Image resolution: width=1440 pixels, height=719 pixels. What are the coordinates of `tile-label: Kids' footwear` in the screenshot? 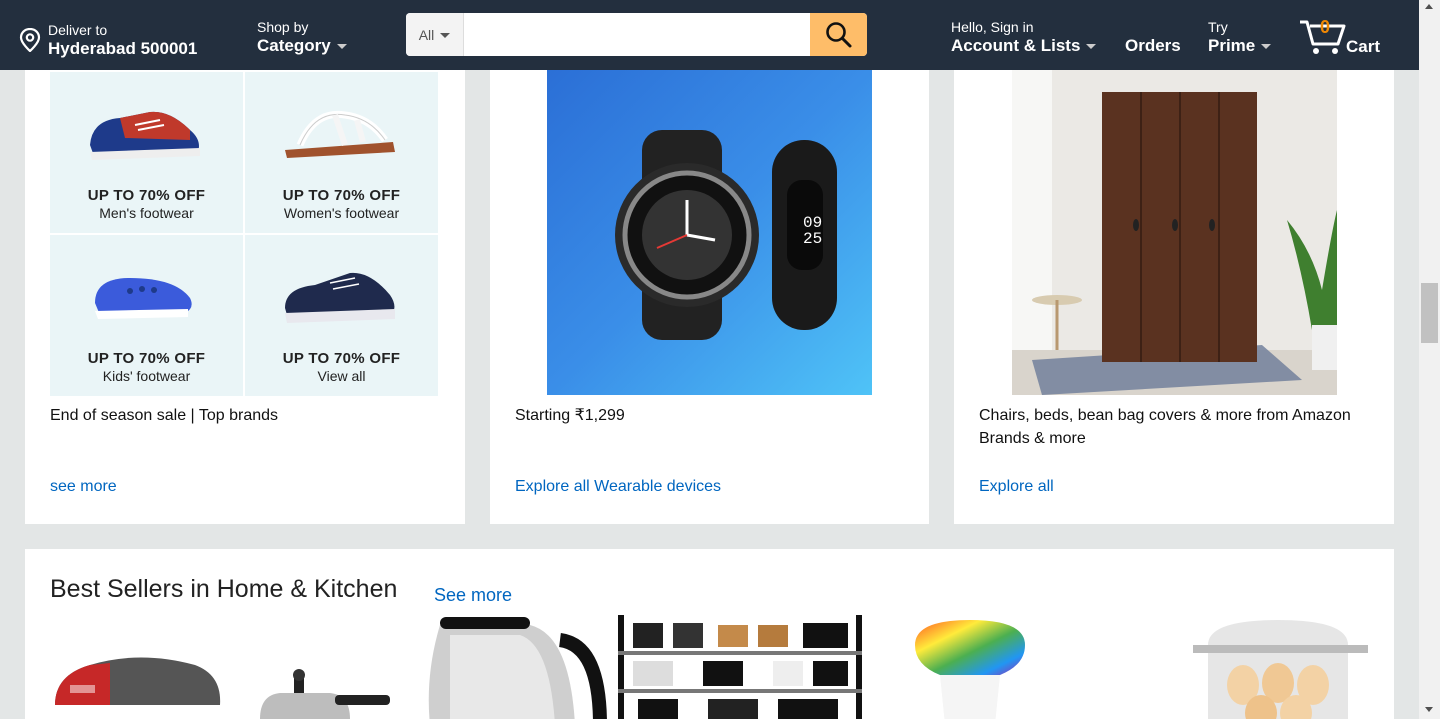 It's located at (146, 376).